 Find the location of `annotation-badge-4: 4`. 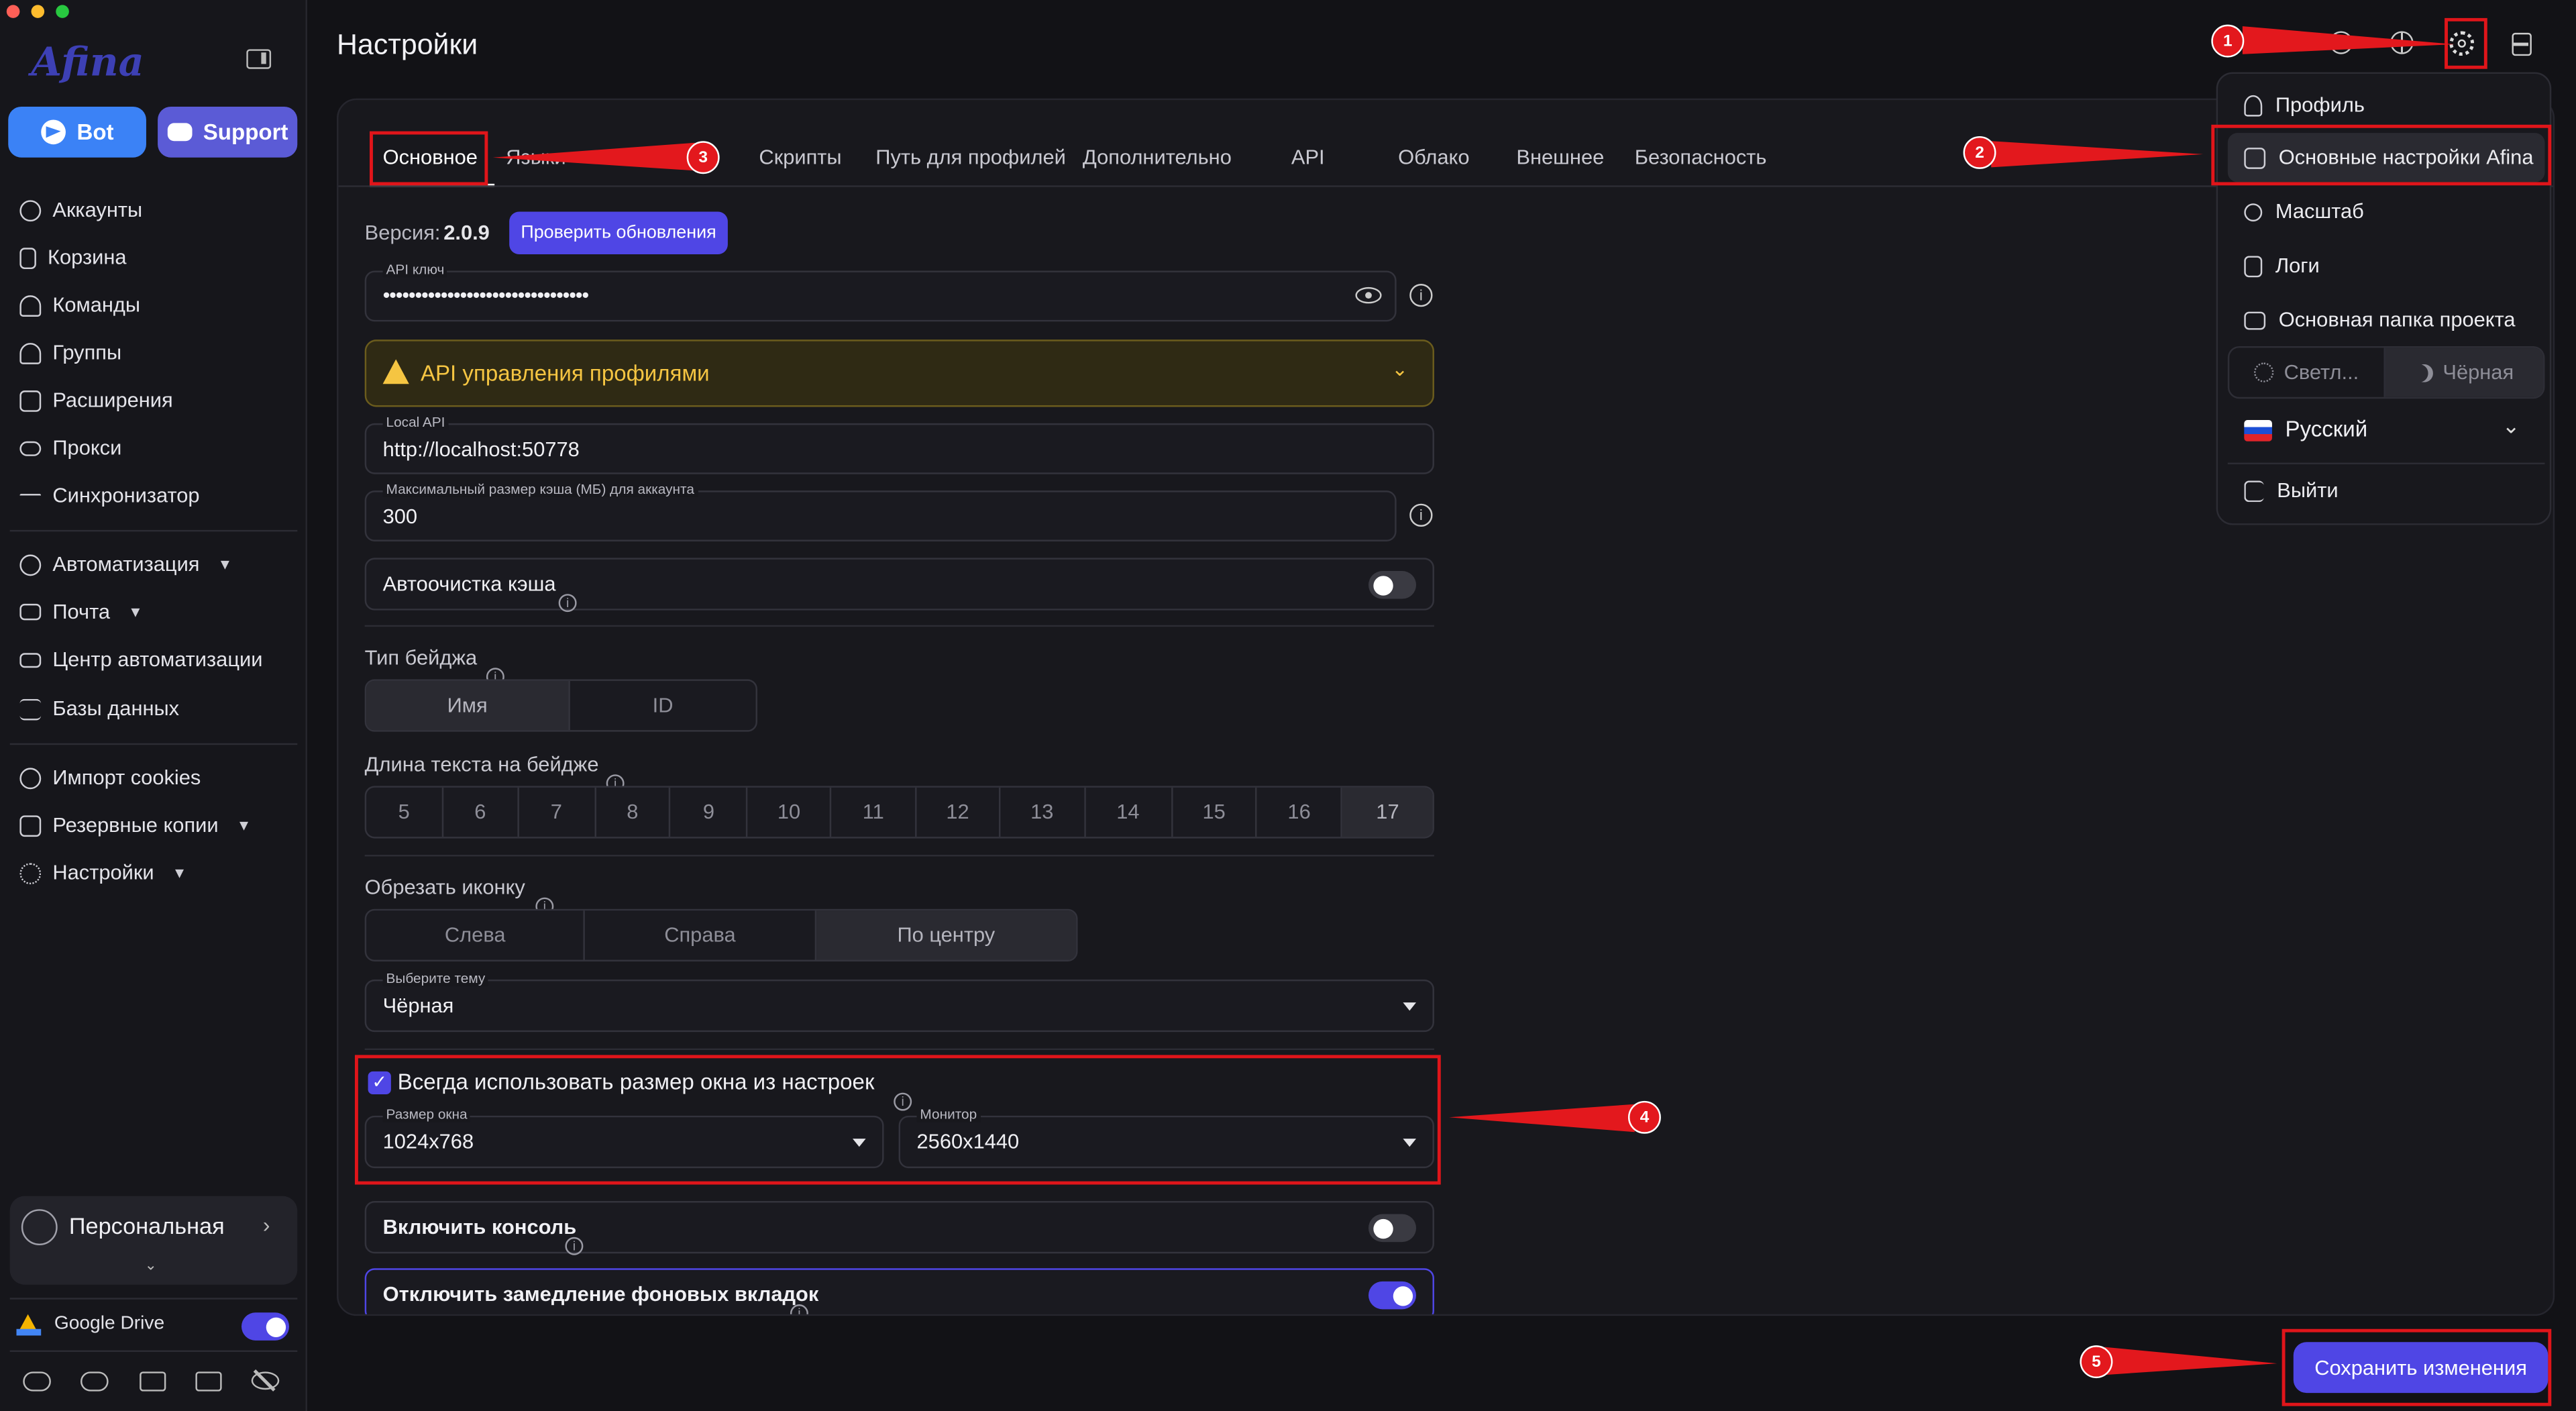

annotation-badge-4: 4 is located at coordinates (1644, 1117).